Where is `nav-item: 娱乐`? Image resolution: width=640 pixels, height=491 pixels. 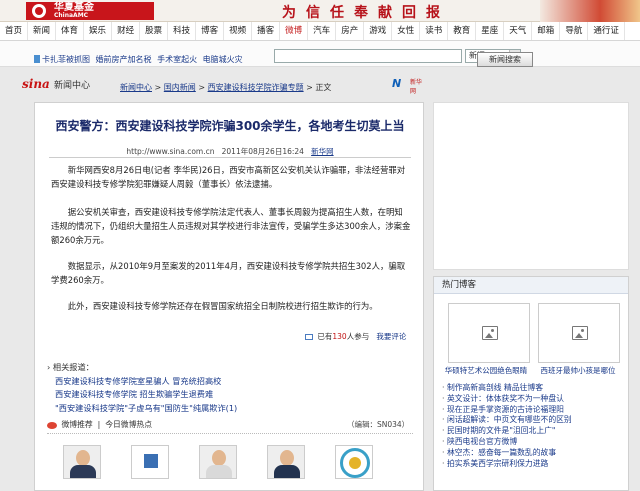 nav-item: 娱乐 is located at coordinates (98, 31).